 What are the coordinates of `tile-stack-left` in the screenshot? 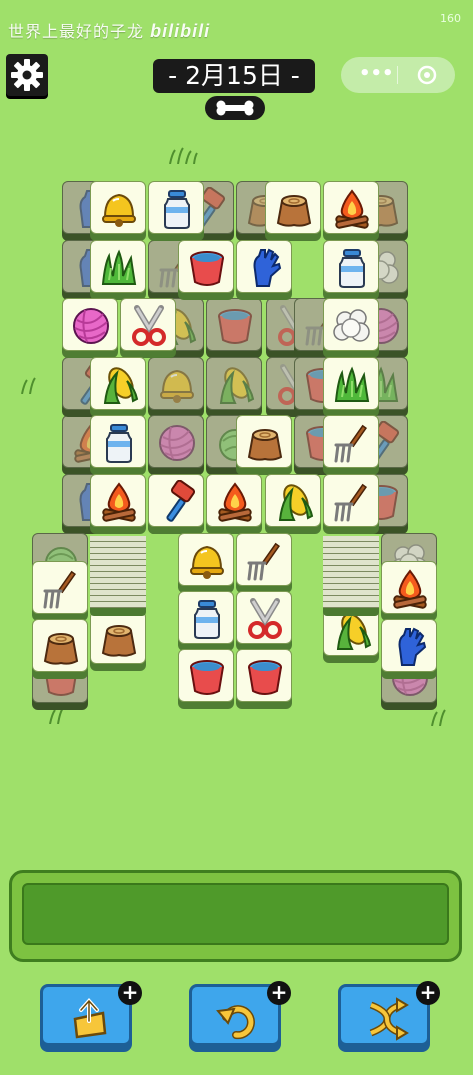 It's located at (118, 576).